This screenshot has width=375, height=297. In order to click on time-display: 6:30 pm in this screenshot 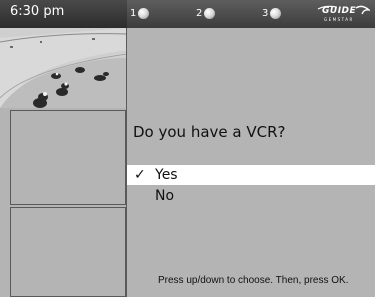, I will do `click(63, 14)`.